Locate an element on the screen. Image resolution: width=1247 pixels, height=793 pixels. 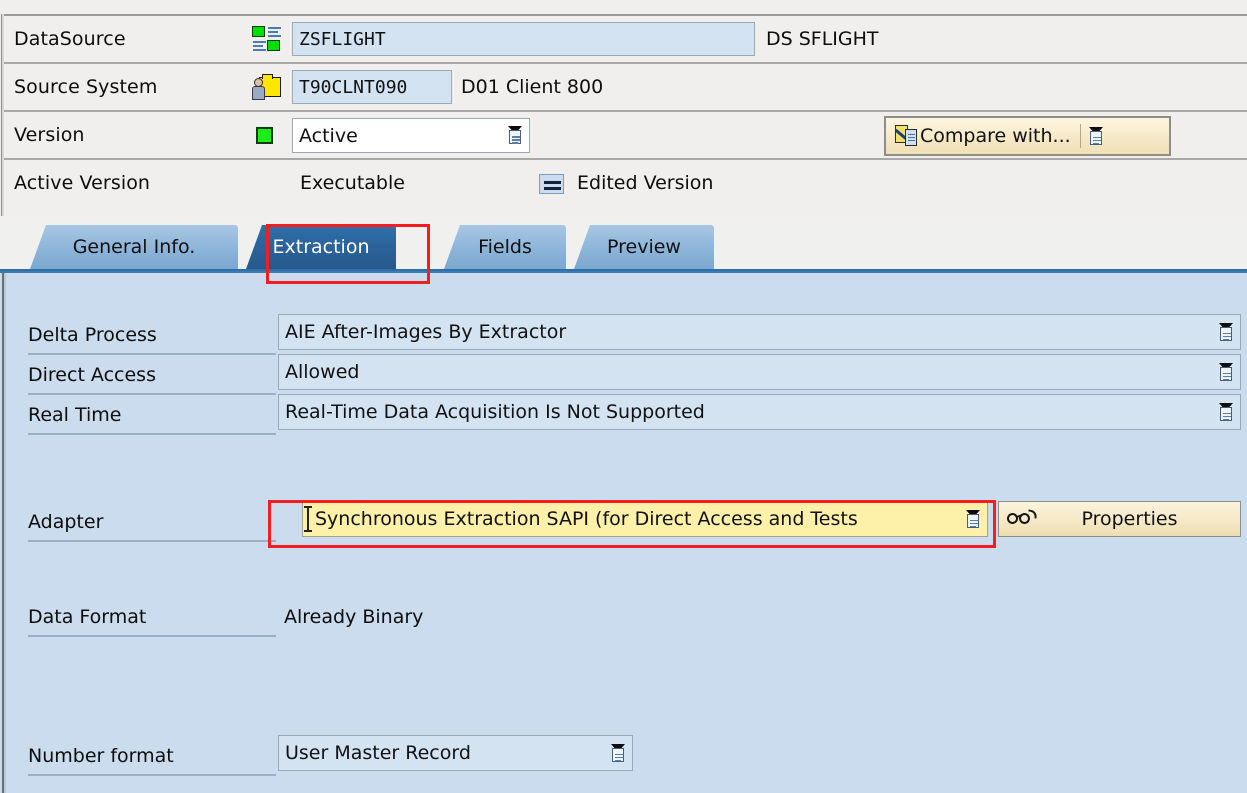
tab-extraction: Extraction is located at coordinates (321, 247).